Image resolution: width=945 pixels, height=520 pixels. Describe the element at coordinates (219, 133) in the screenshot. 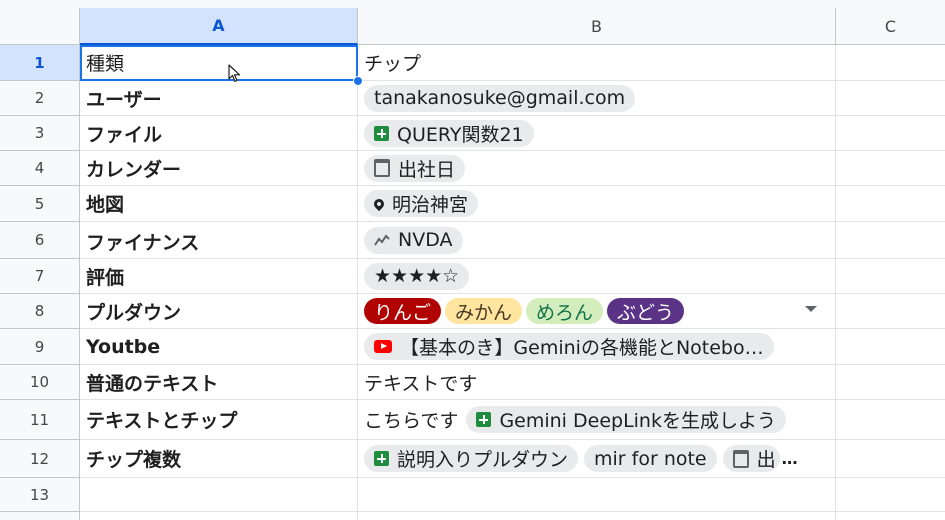

I see `cell-a3: ファイル` at that location.